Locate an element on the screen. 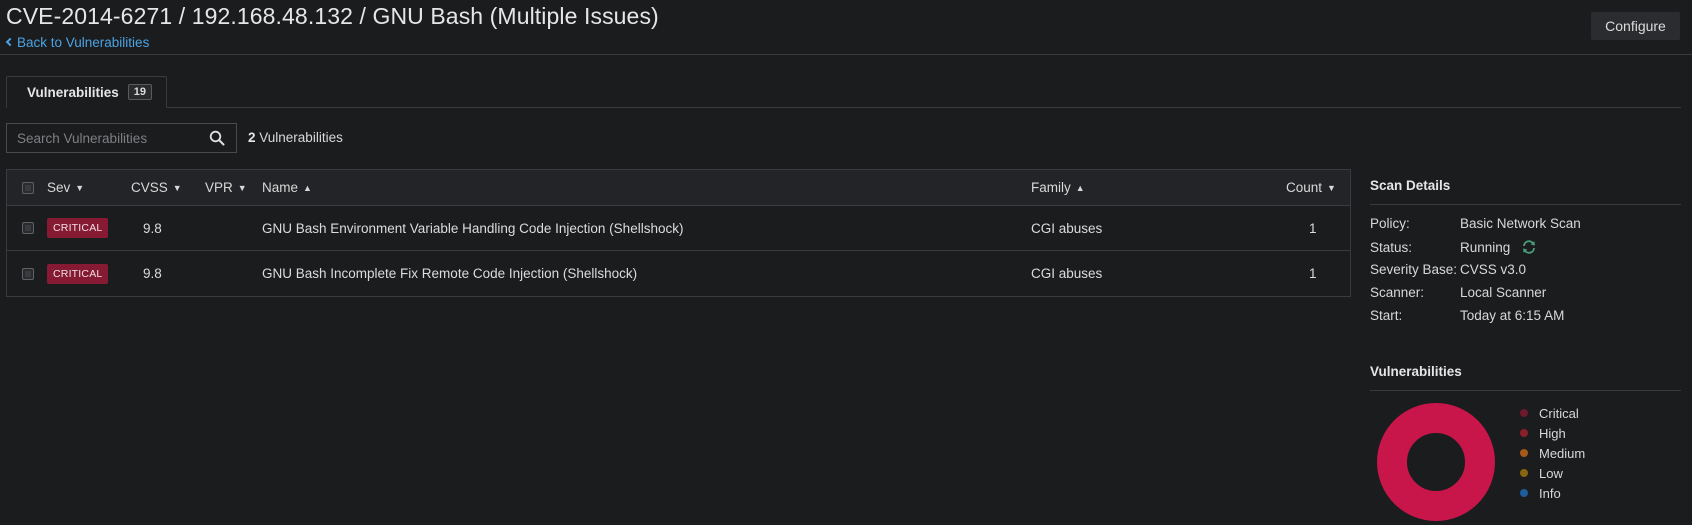  legend-item-low: Low is located at coordinates (1552, 473).